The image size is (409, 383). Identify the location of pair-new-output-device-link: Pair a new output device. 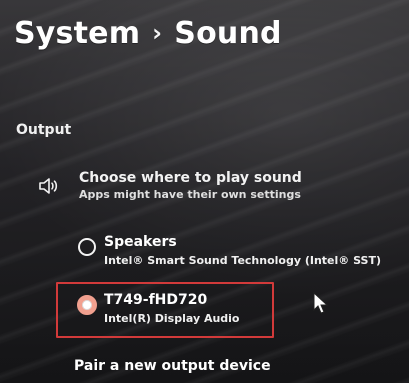
(172, 366).